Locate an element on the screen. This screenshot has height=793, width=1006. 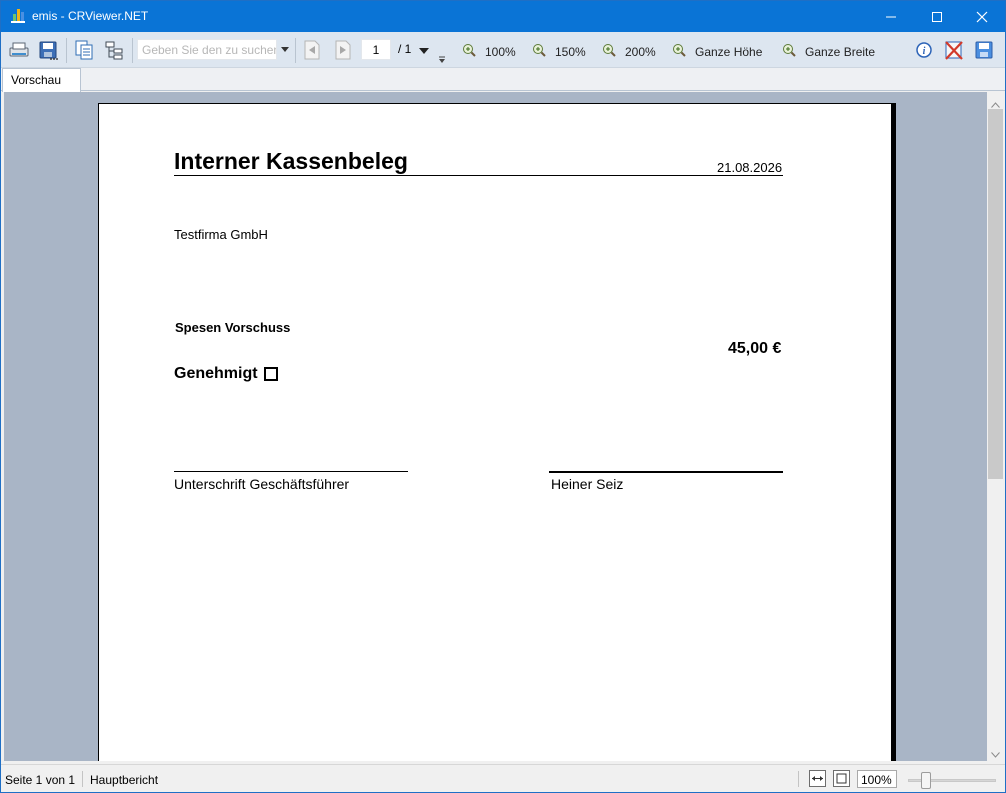
next-page-icon is located at coordinates (343, 50).